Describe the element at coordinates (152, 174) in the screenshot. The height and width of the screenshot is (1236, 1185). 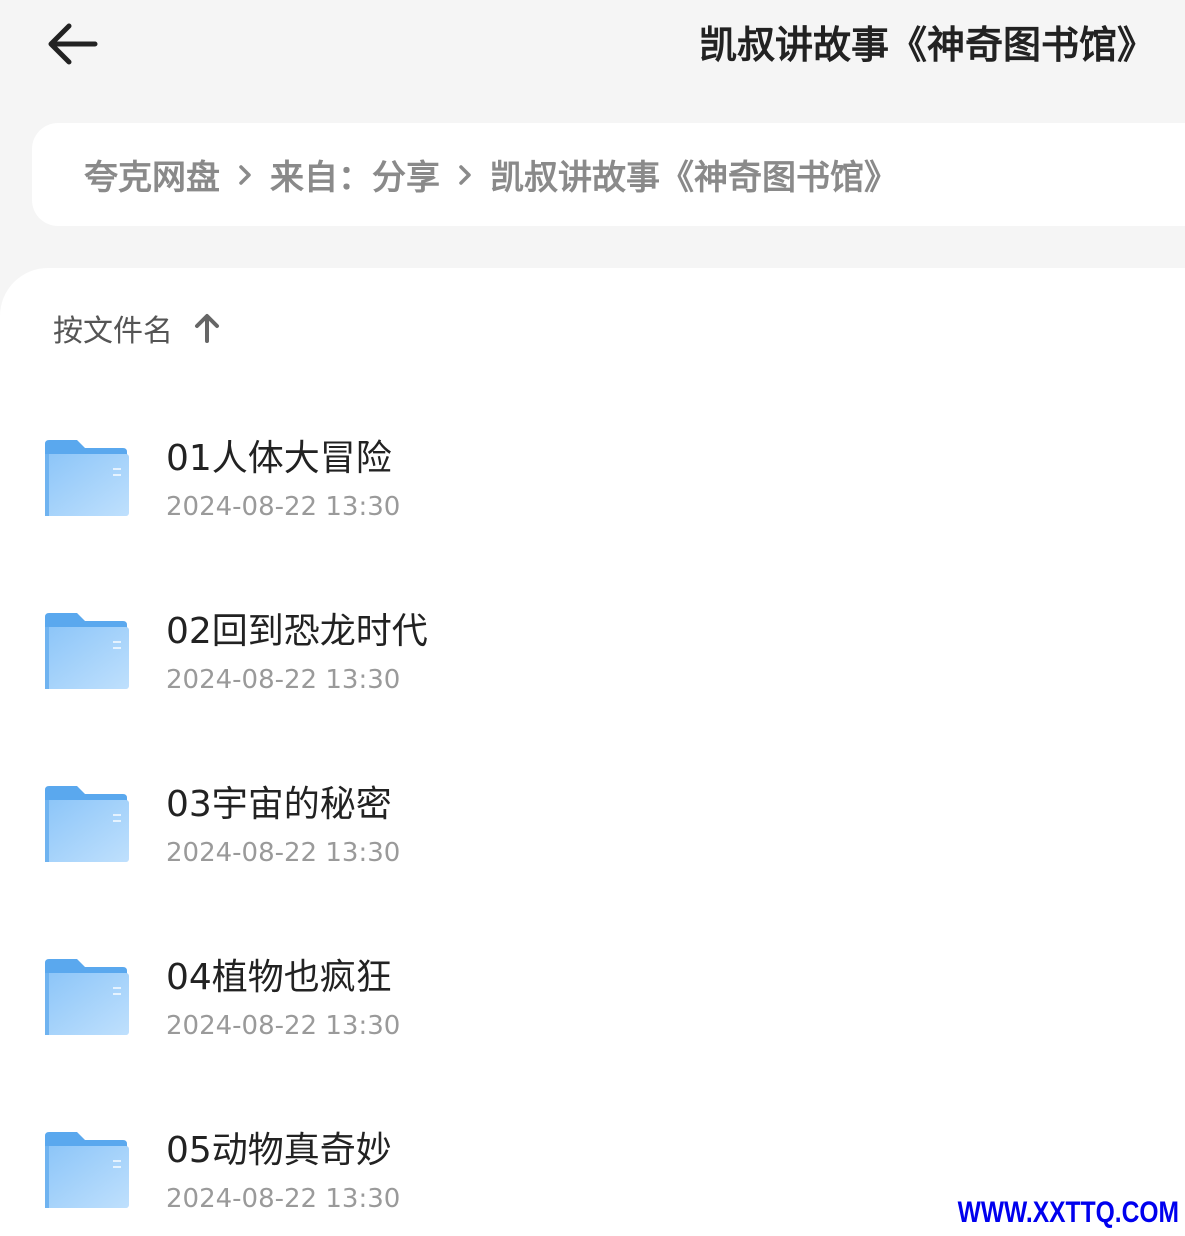
I see `breadcrumb-item-root: 夸克网盘` at that location.